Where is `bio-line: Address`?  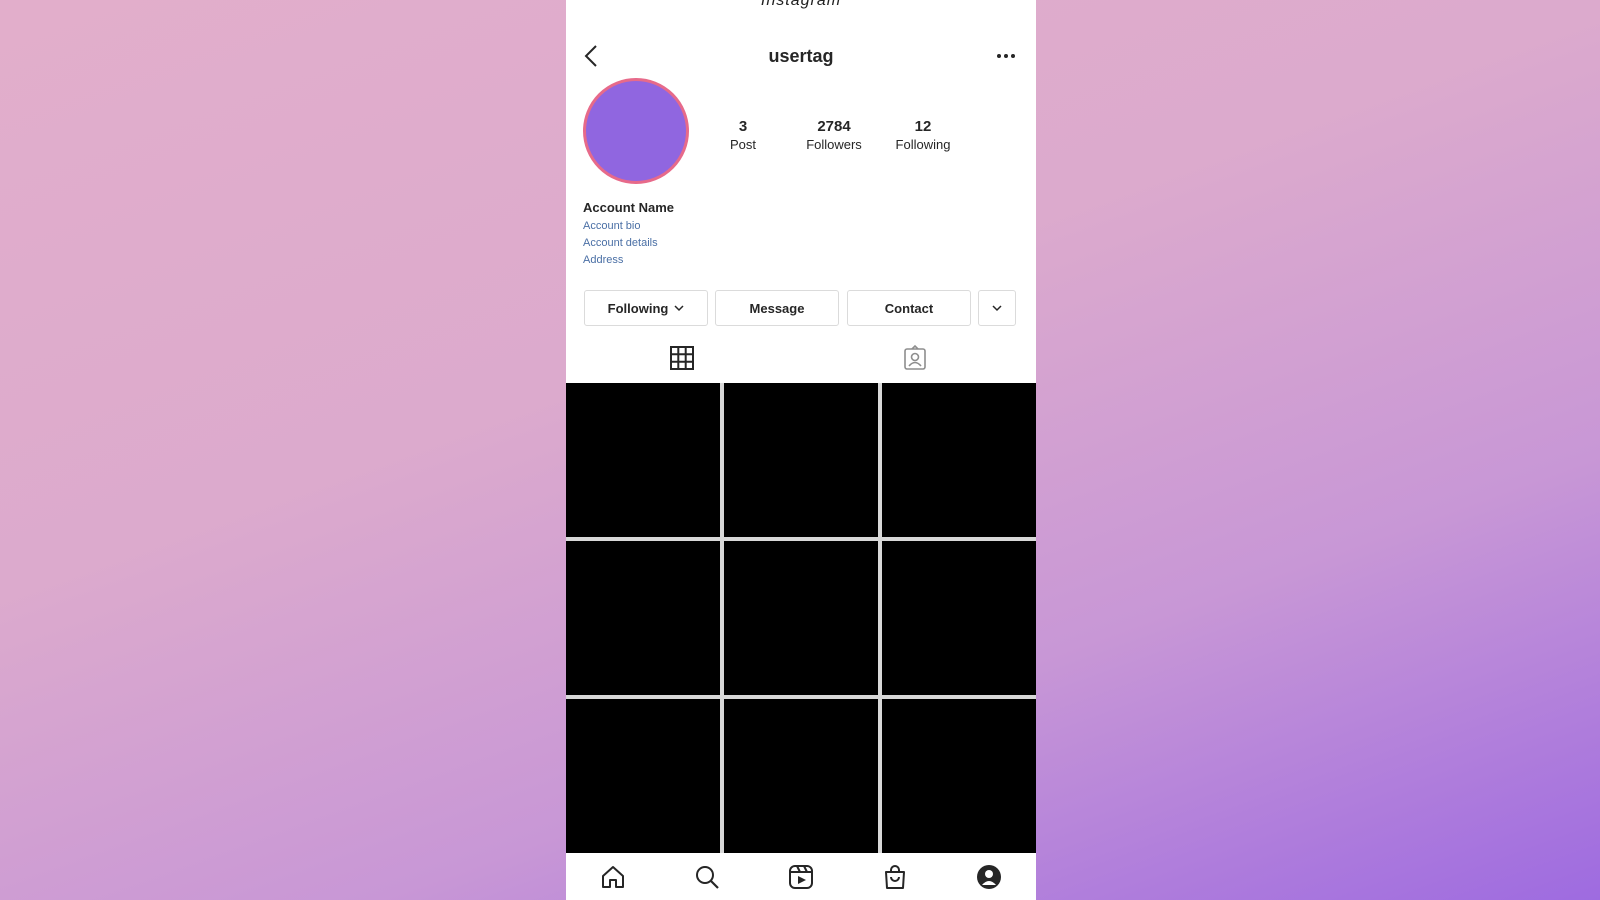
bio-line: Address is located at coordinates (628, 260).